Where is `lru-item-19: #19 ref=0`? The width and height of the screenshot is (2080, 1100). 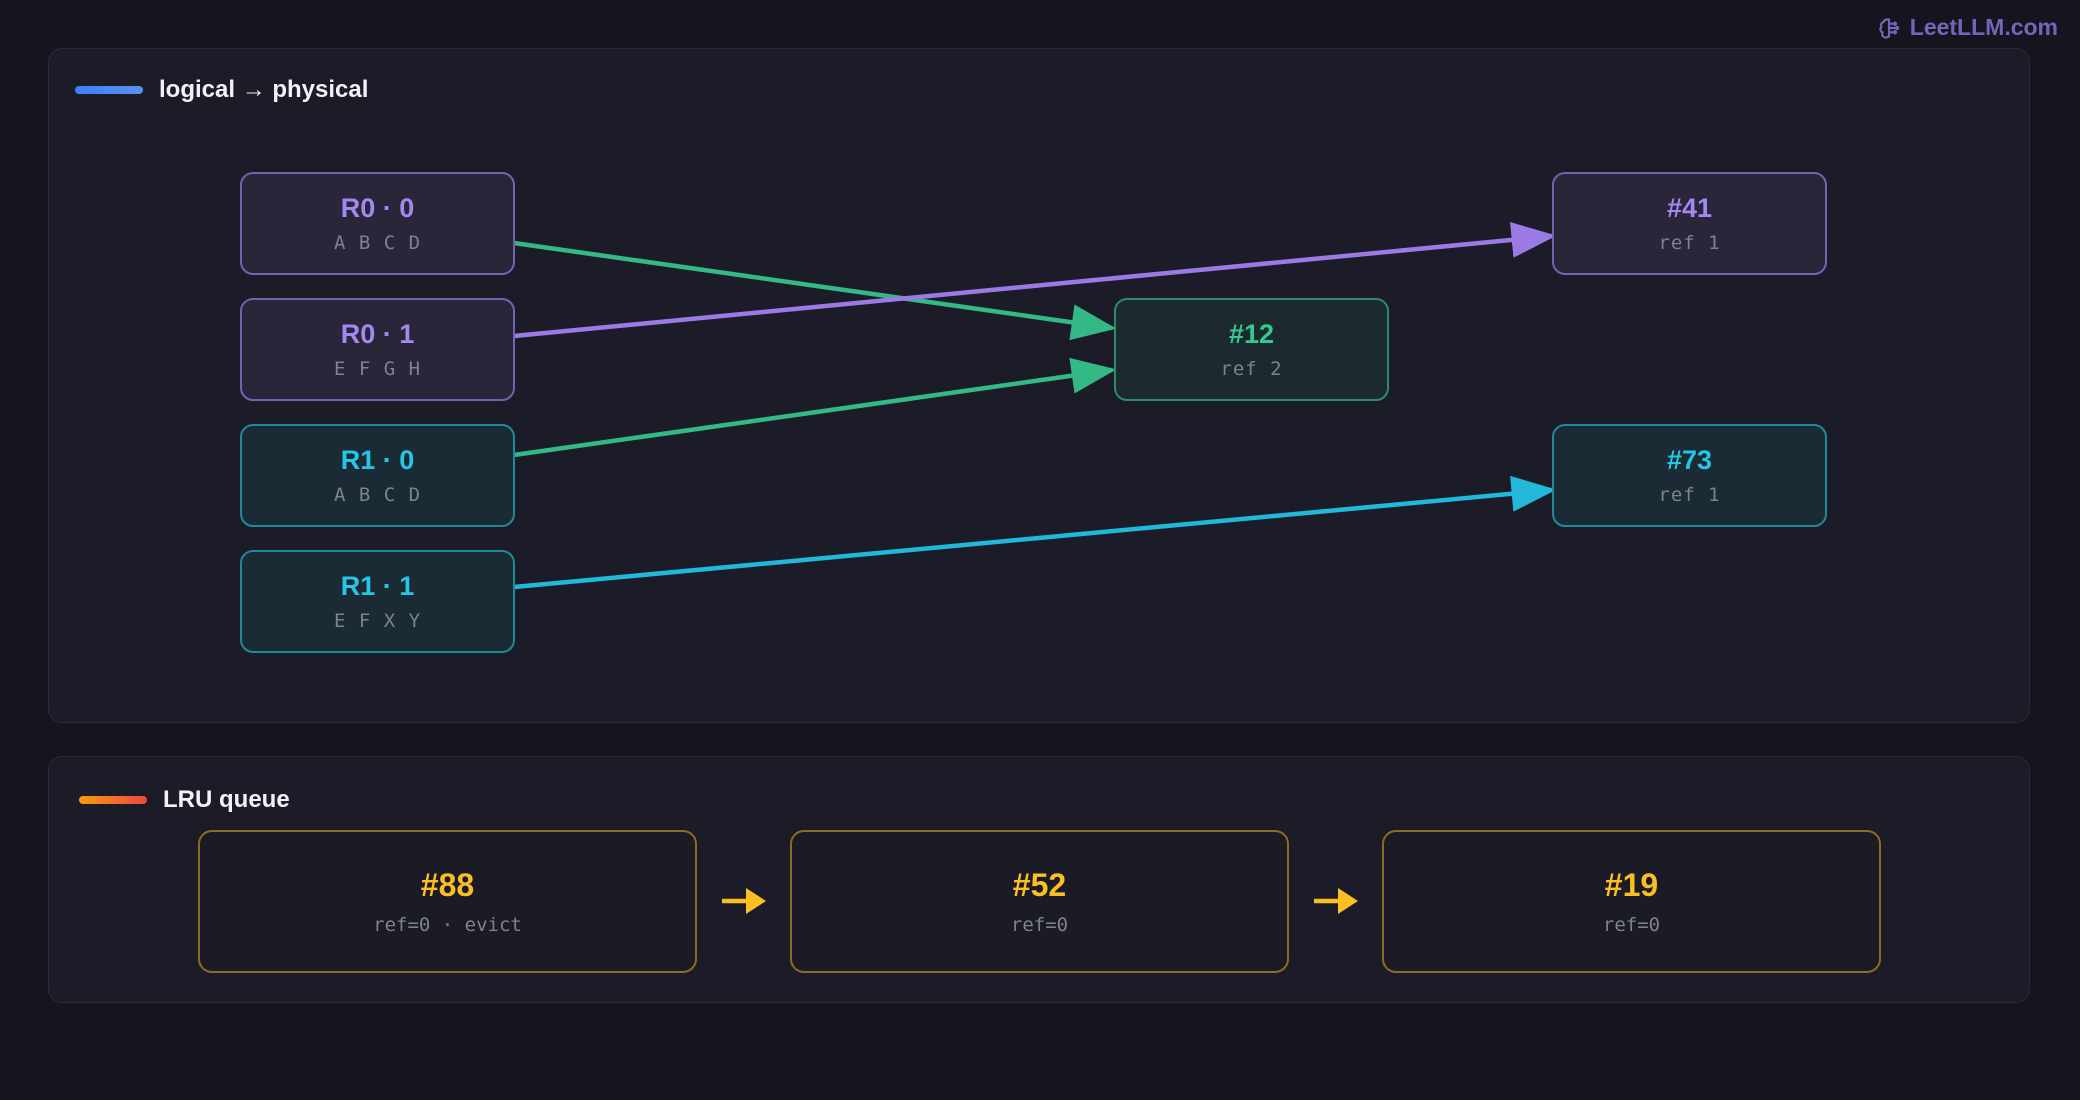
lru-item-19: #19 ref=0 is located at coordinates (1631, 901).